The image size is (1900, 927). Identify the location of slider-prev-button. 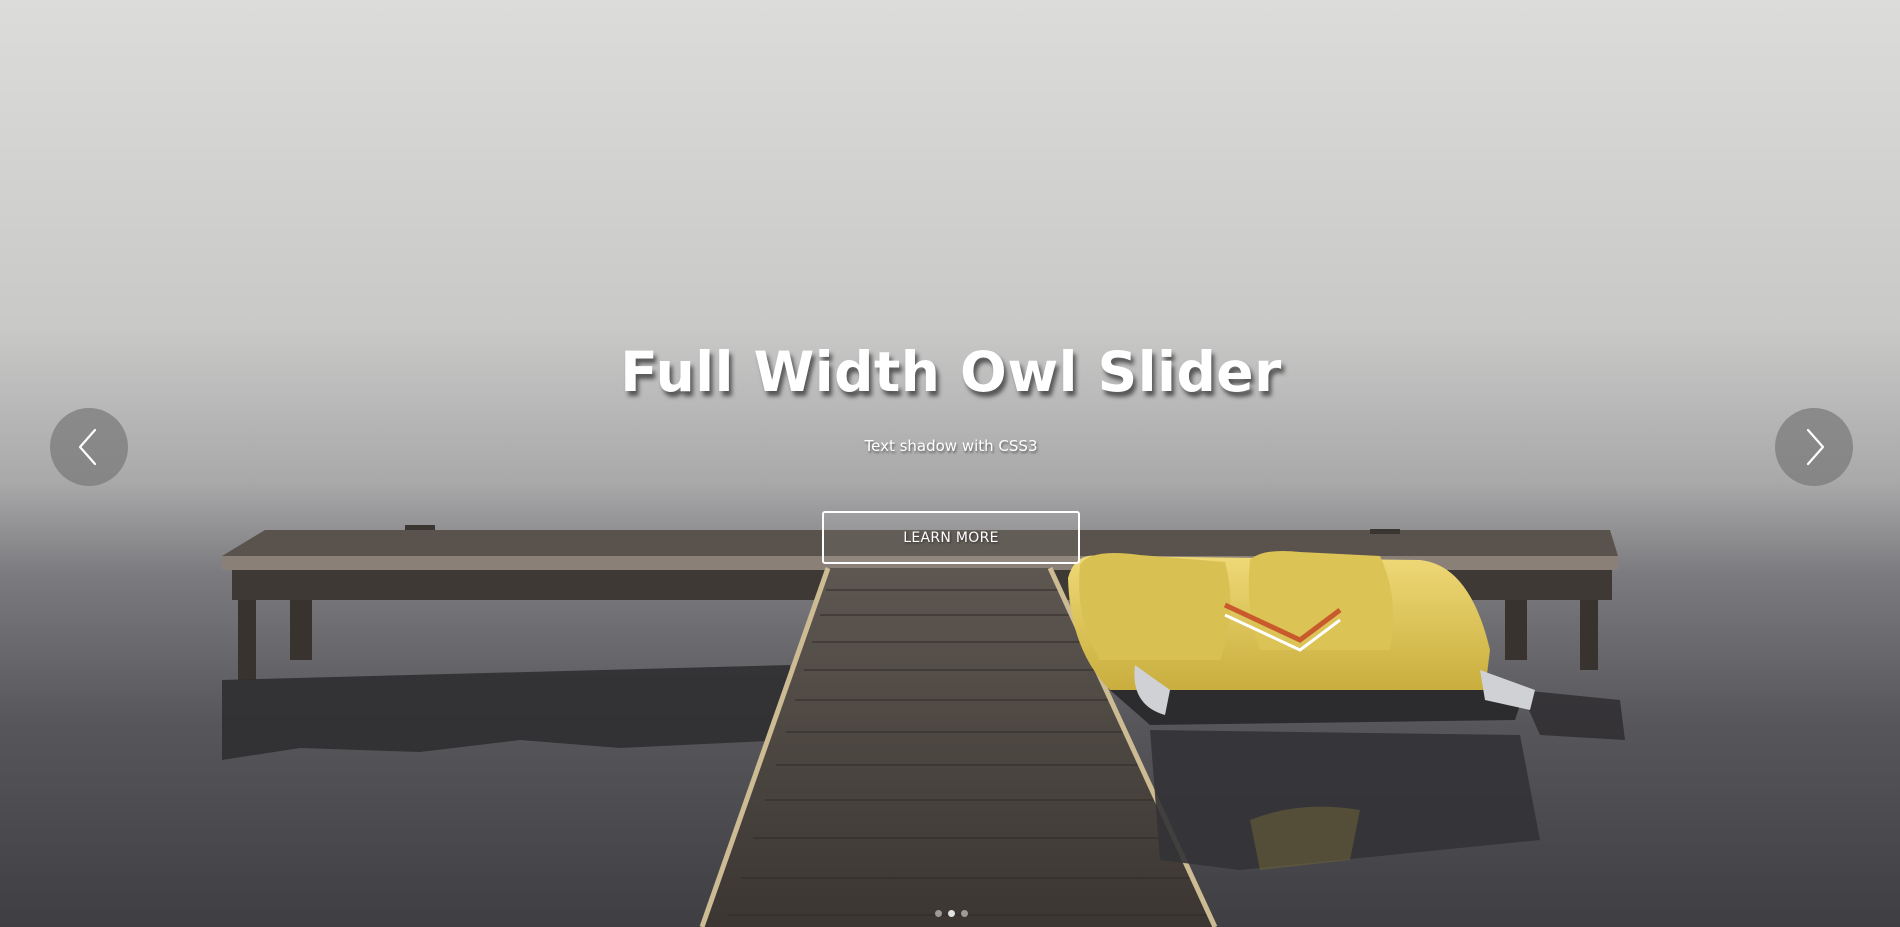
(89, 447).